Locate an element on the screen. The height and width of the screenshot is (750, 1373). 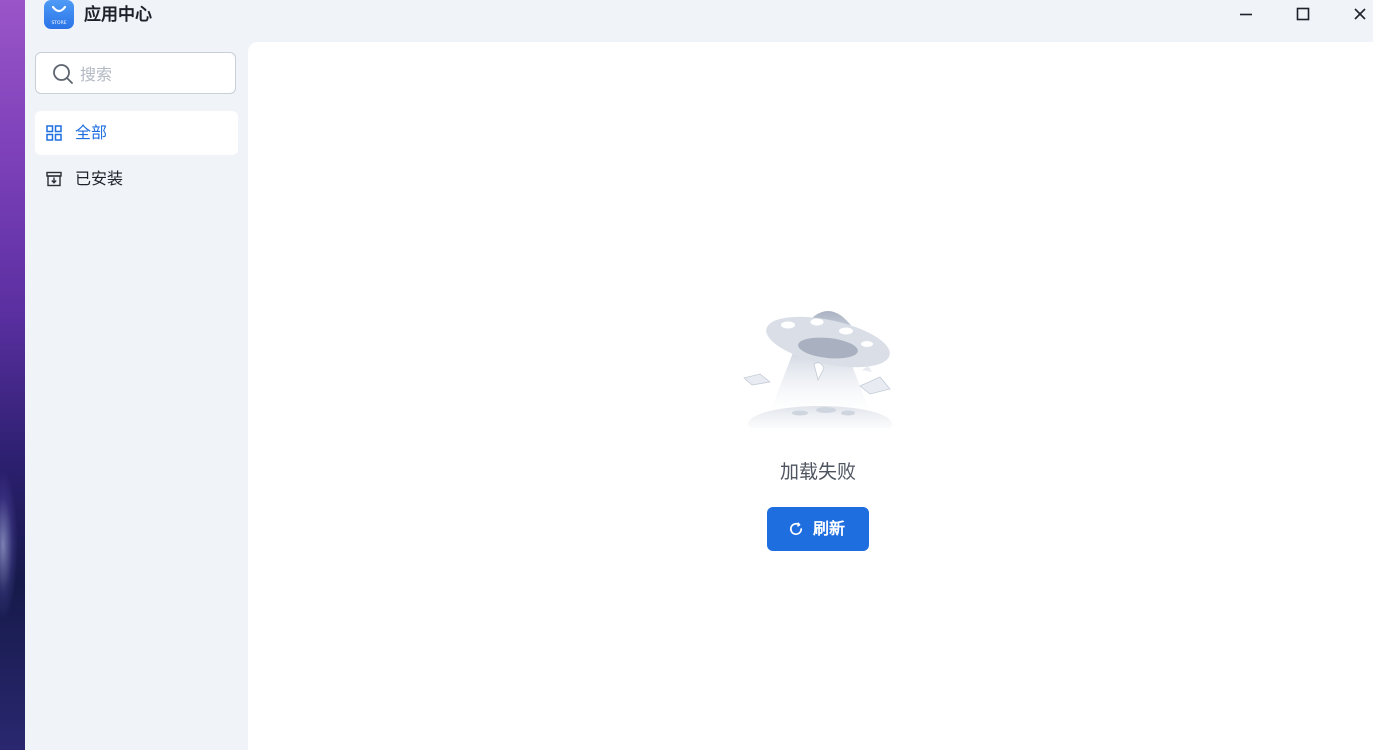
installed-box-icon is located at coordinates (54, 179).